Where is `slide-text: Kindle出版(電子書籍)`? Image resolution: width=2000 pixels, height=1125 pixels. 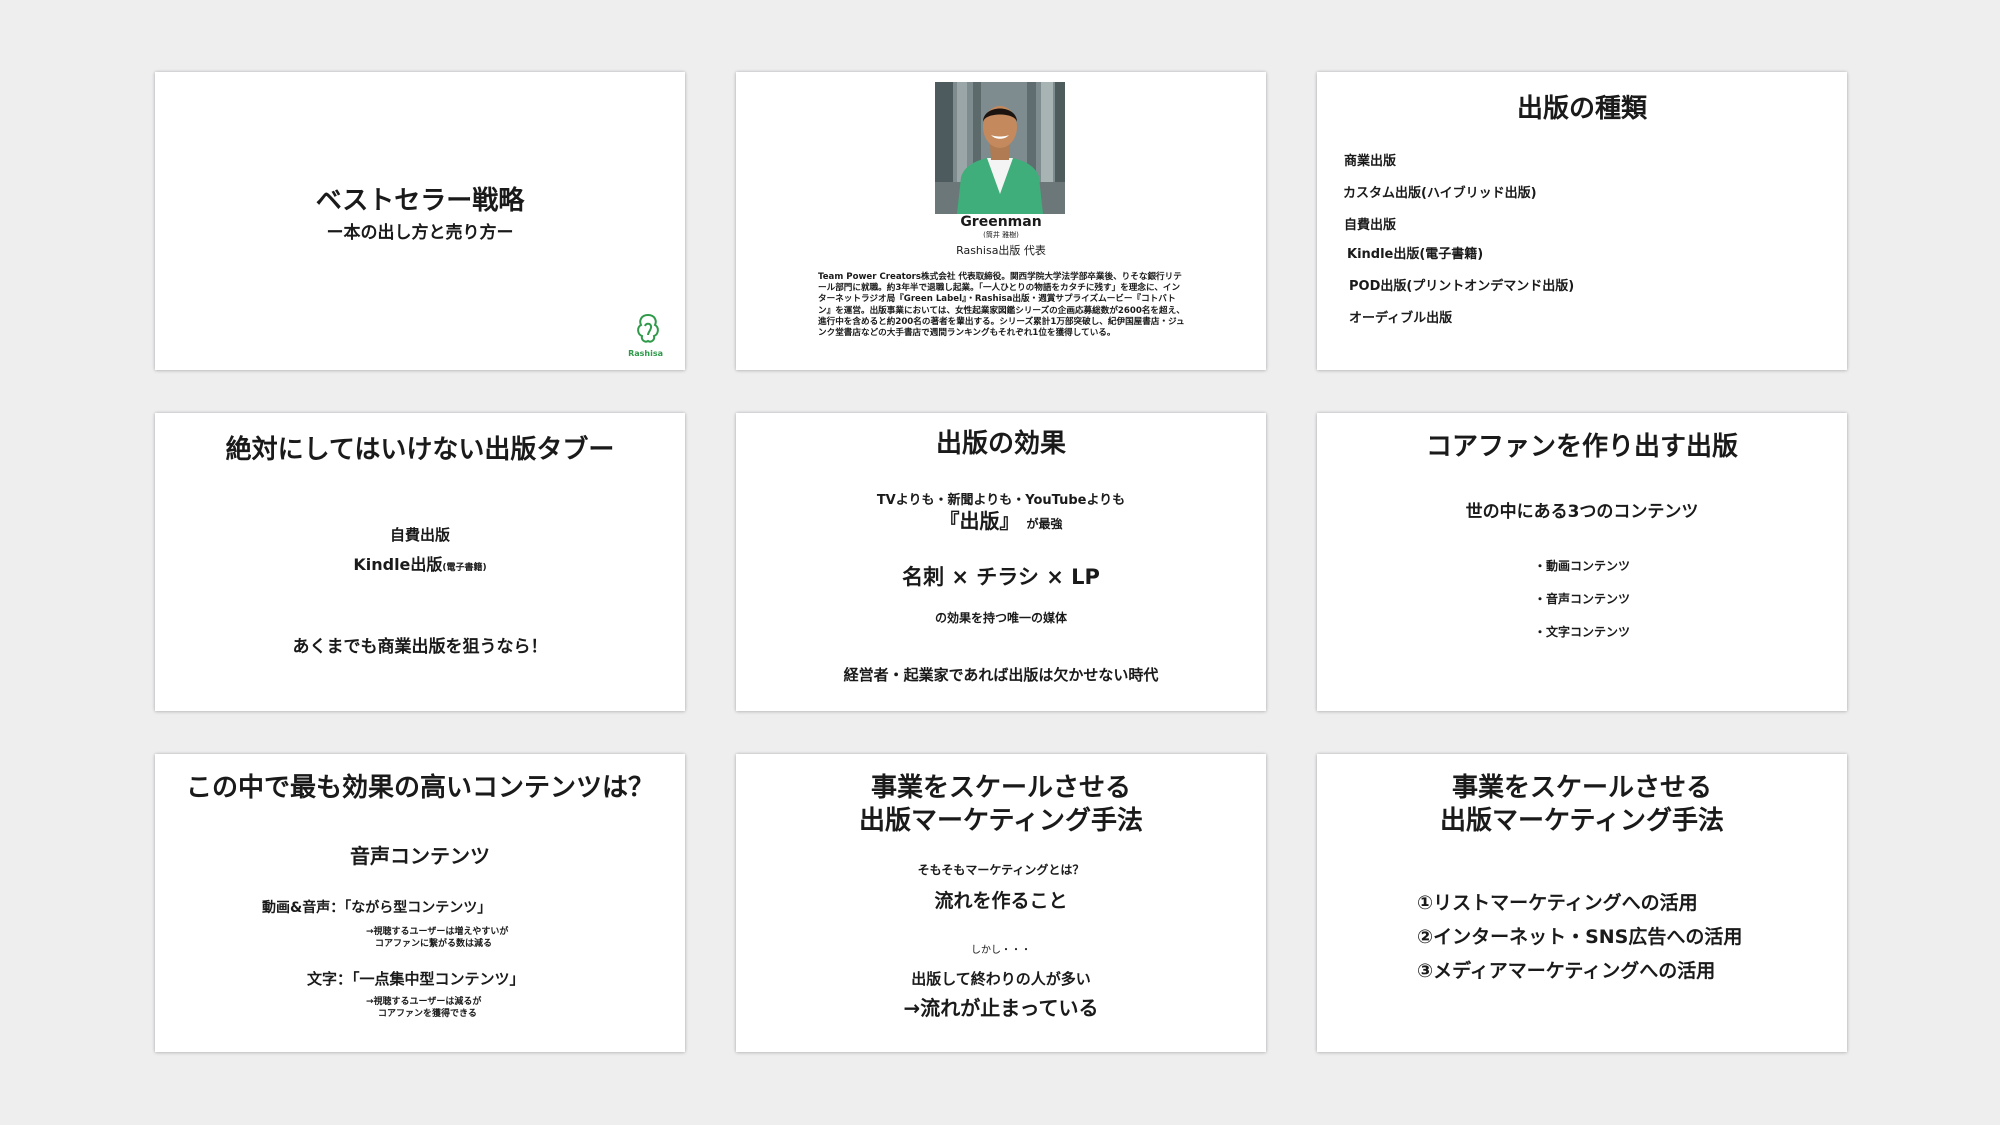 slide-text: Kindle出版(電子書籍) is located at coordinates (420, 564).